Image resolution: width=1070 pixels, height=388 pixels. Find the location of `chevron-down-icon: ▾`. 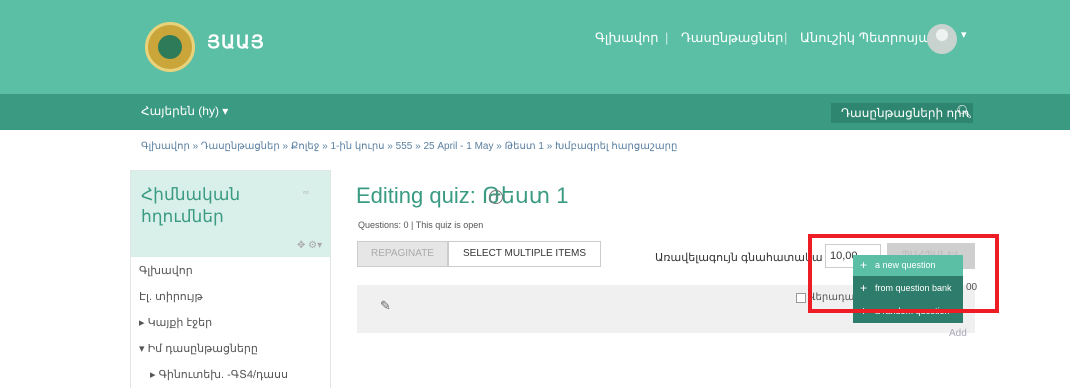

chevron-down-icon: ▾ is located at coordinates (964, 34).